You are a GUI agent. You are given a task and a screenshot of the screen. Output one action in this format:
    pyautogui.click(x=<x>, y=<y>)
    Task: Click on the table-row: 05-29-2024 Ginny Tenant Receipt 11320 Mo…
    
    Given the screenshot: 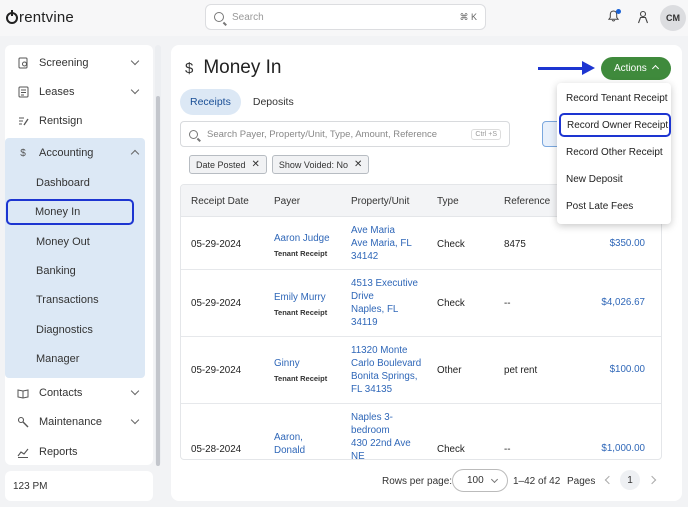 What is the action you would take?
    pyautogui.click(x=421, y=370)
    